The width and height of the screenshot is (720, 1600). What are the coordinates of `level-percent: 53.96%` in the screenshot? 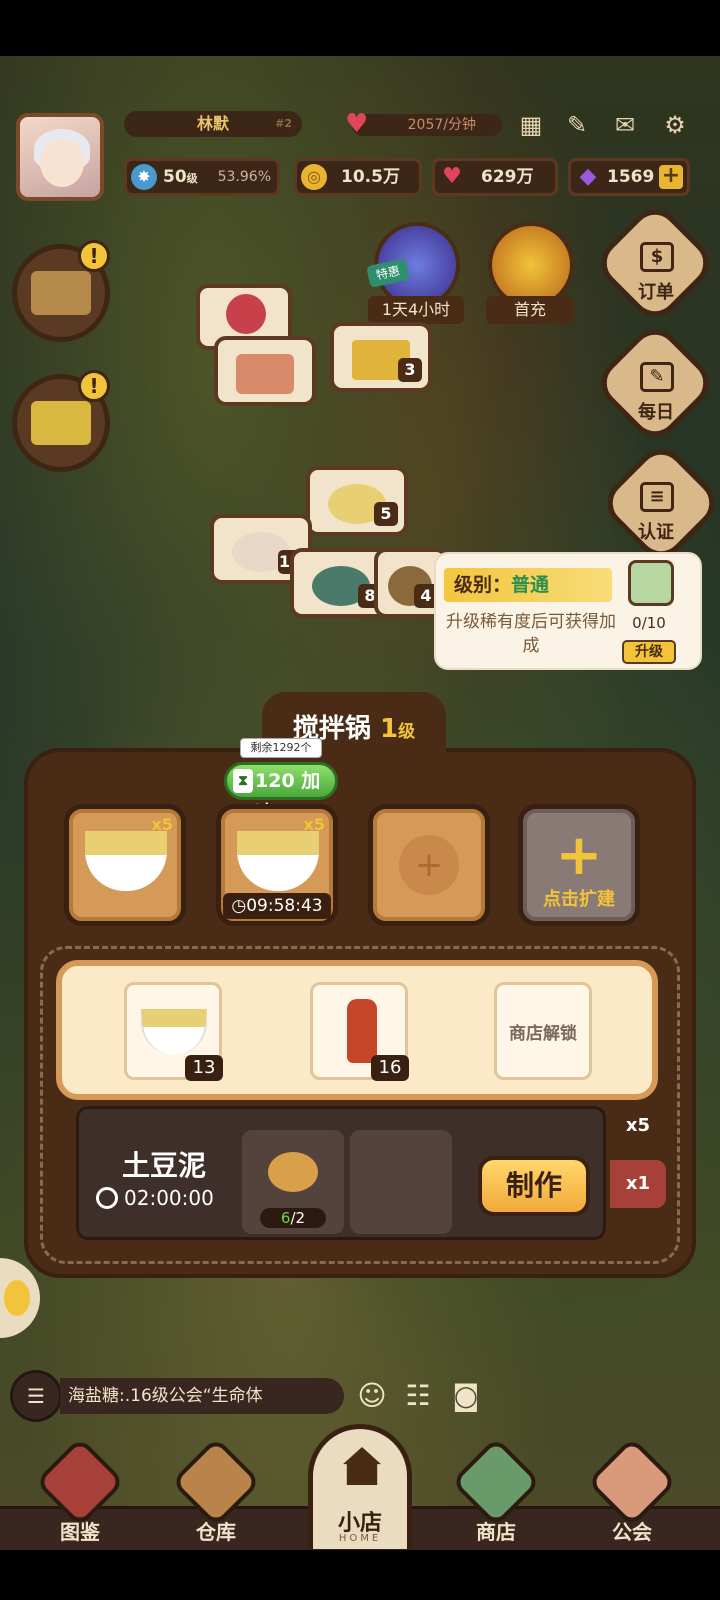 It's located at (244, 177).